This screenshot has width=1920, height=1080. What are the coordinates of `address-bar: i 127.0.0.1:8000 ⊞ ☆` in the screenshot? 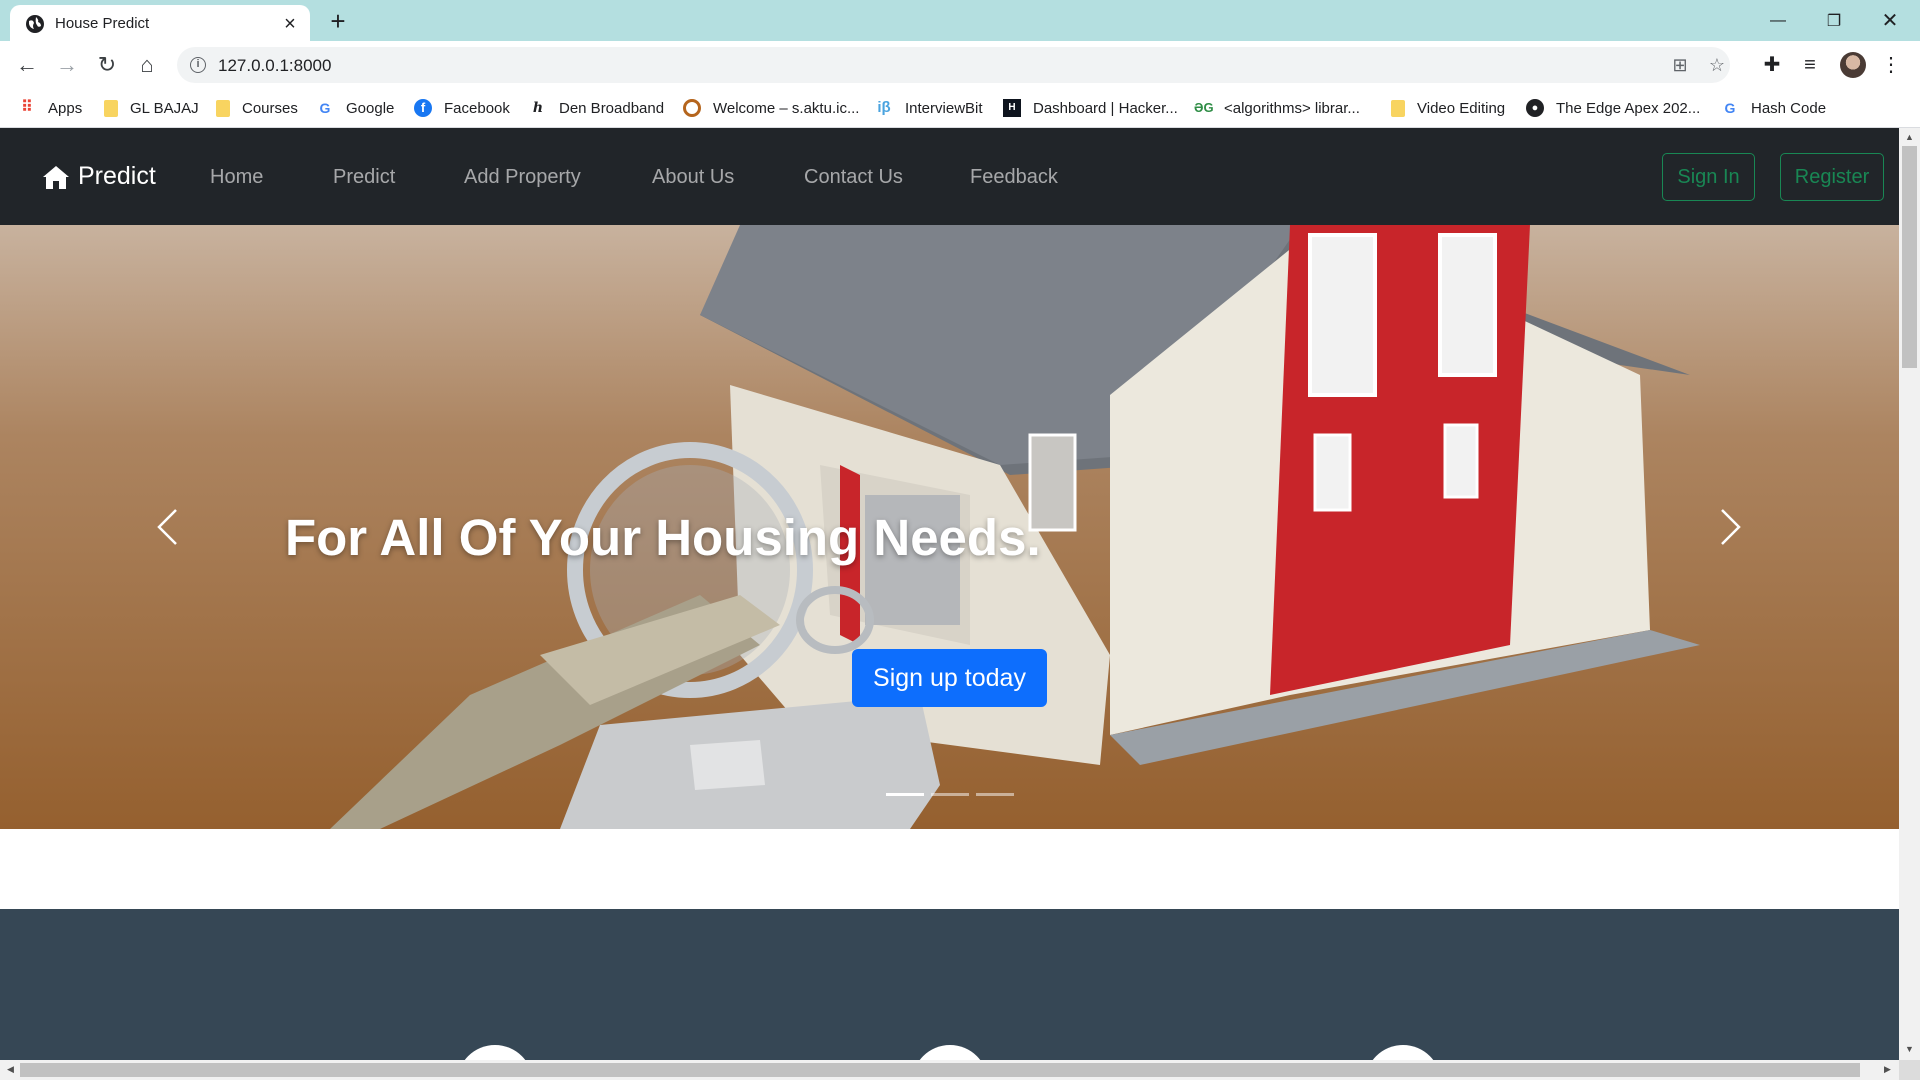 It's located at (953, 65).